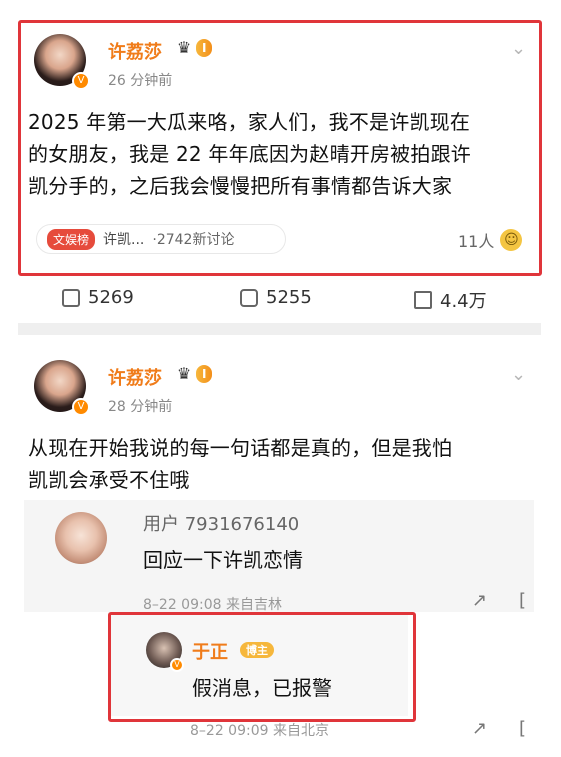  Describe the element at coordinates (257, 650) in the screenshot. I see `blogger-badge: 博主` at that location.